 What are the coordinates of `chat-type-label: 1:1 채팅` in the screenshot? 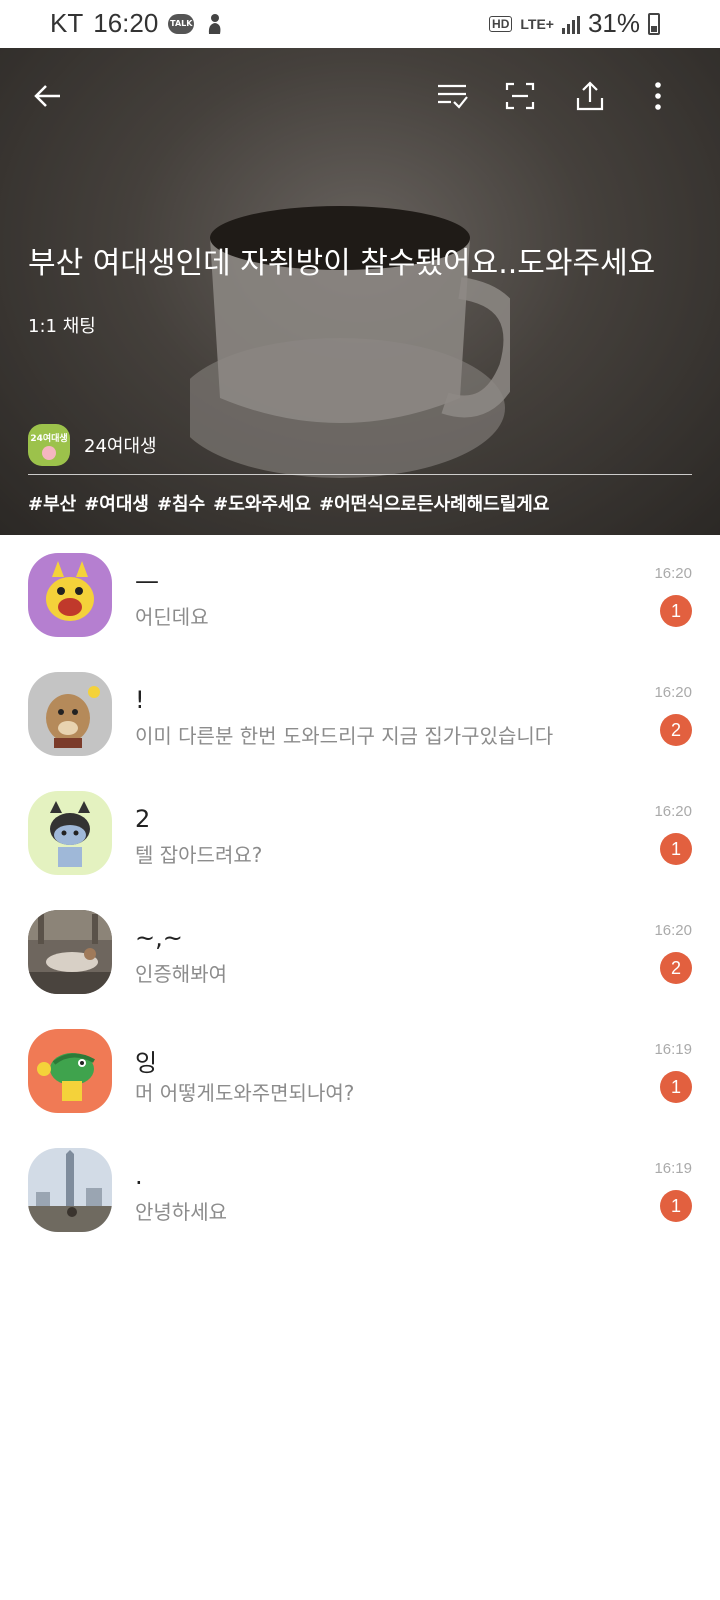 It's located at (62, 326).